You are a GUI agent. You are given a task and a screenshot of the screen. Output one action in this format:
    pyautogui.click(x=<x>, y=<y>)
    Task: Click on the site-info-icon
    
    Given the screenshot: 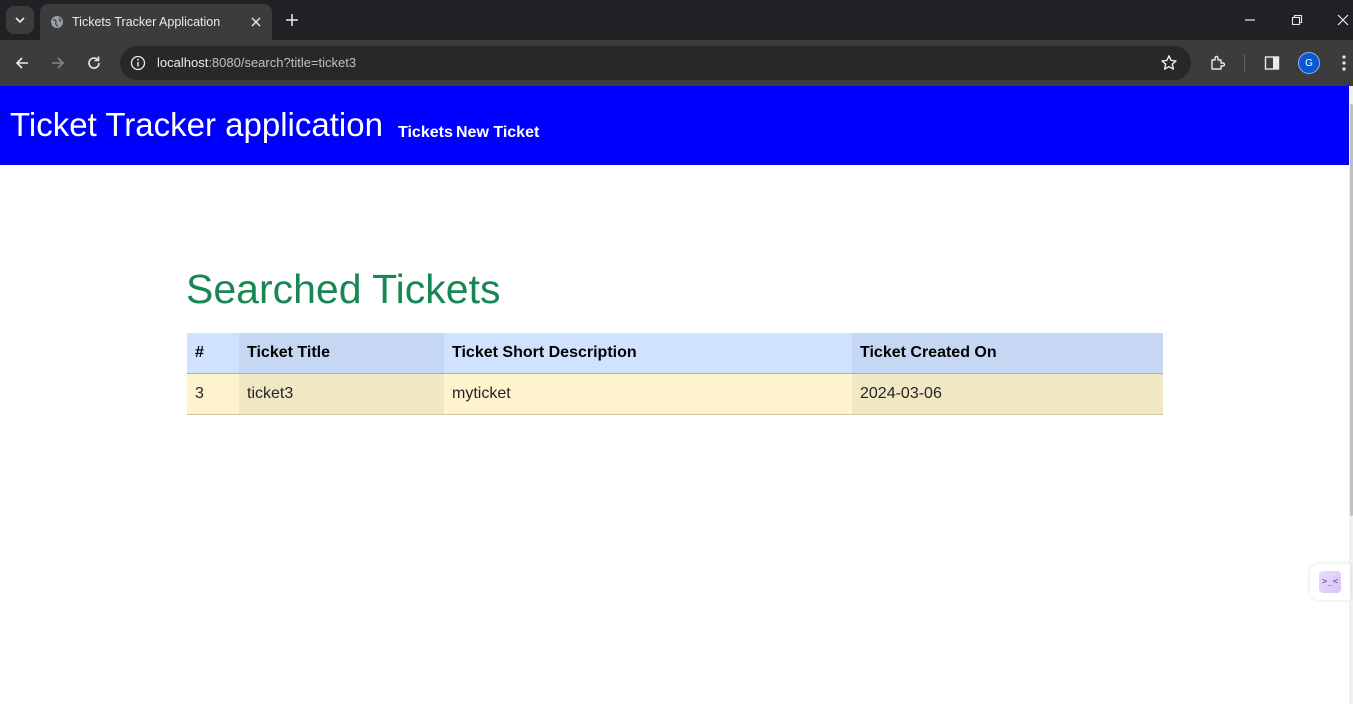 What is the action you would take?
    pyautogui.click(x=138, y=63)
    